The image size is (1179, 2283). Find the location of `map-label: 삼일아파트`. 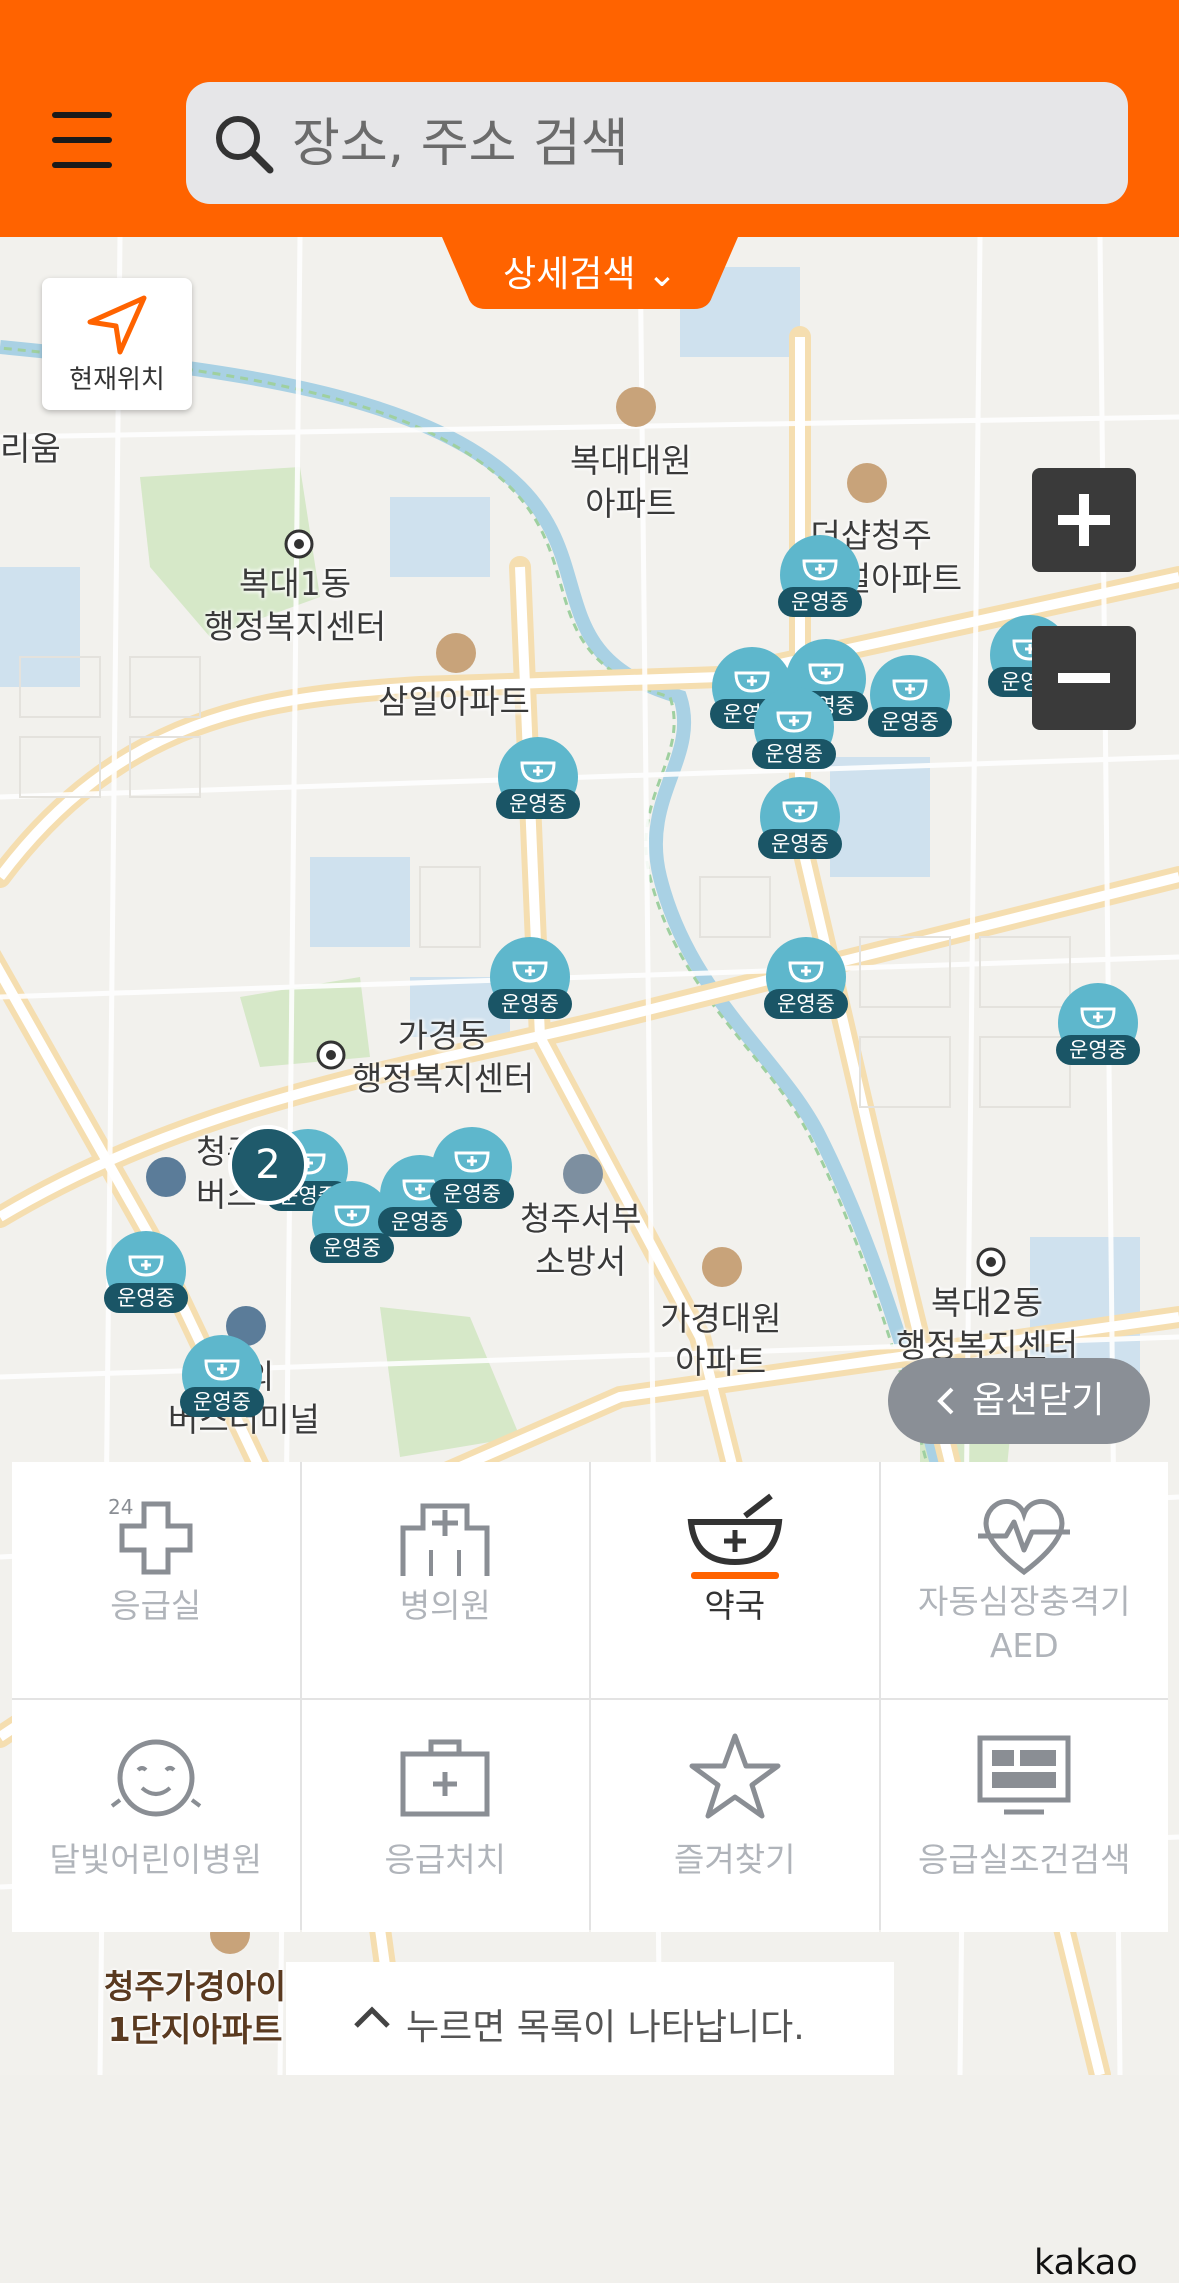

map-label: 삼일아파트 is located at coordinates (454, 701).